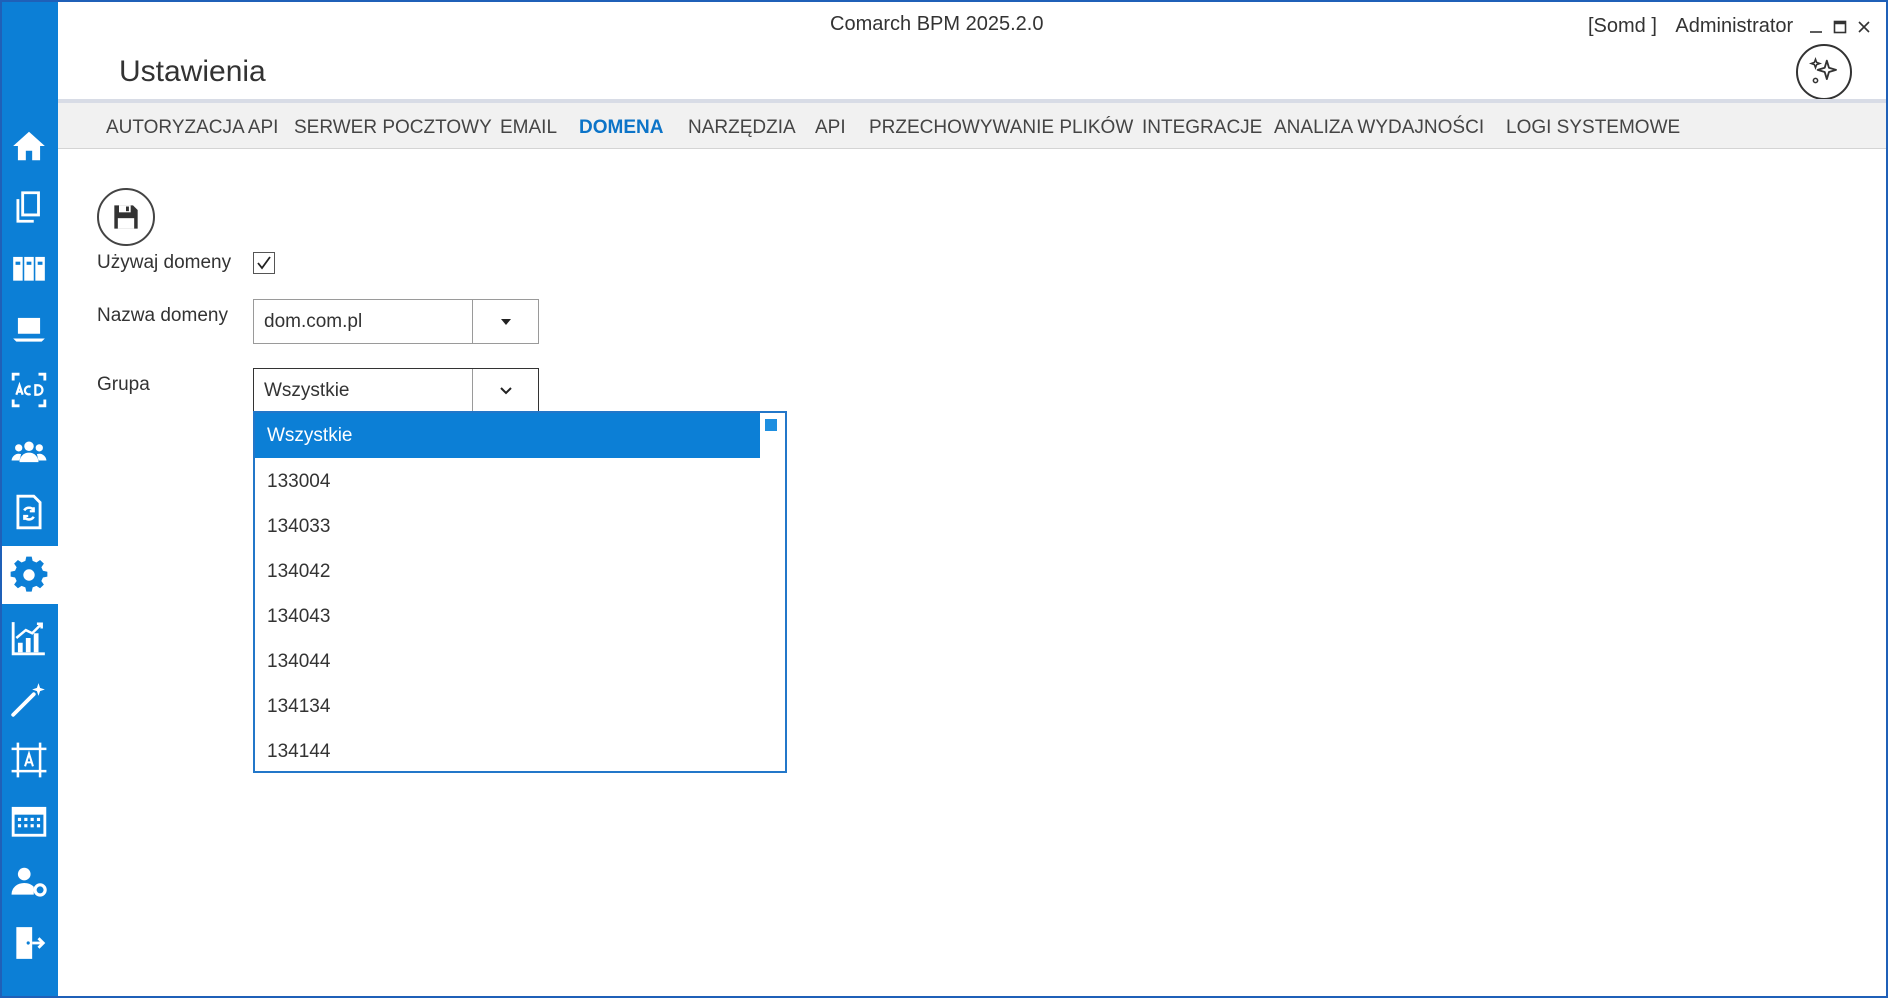 This screenshot has width=1888, height=998. Describe the element at coordinates (937, 24) in the screenshot. I see `app-title: Comarch BPM 2025.2.0` at that location.